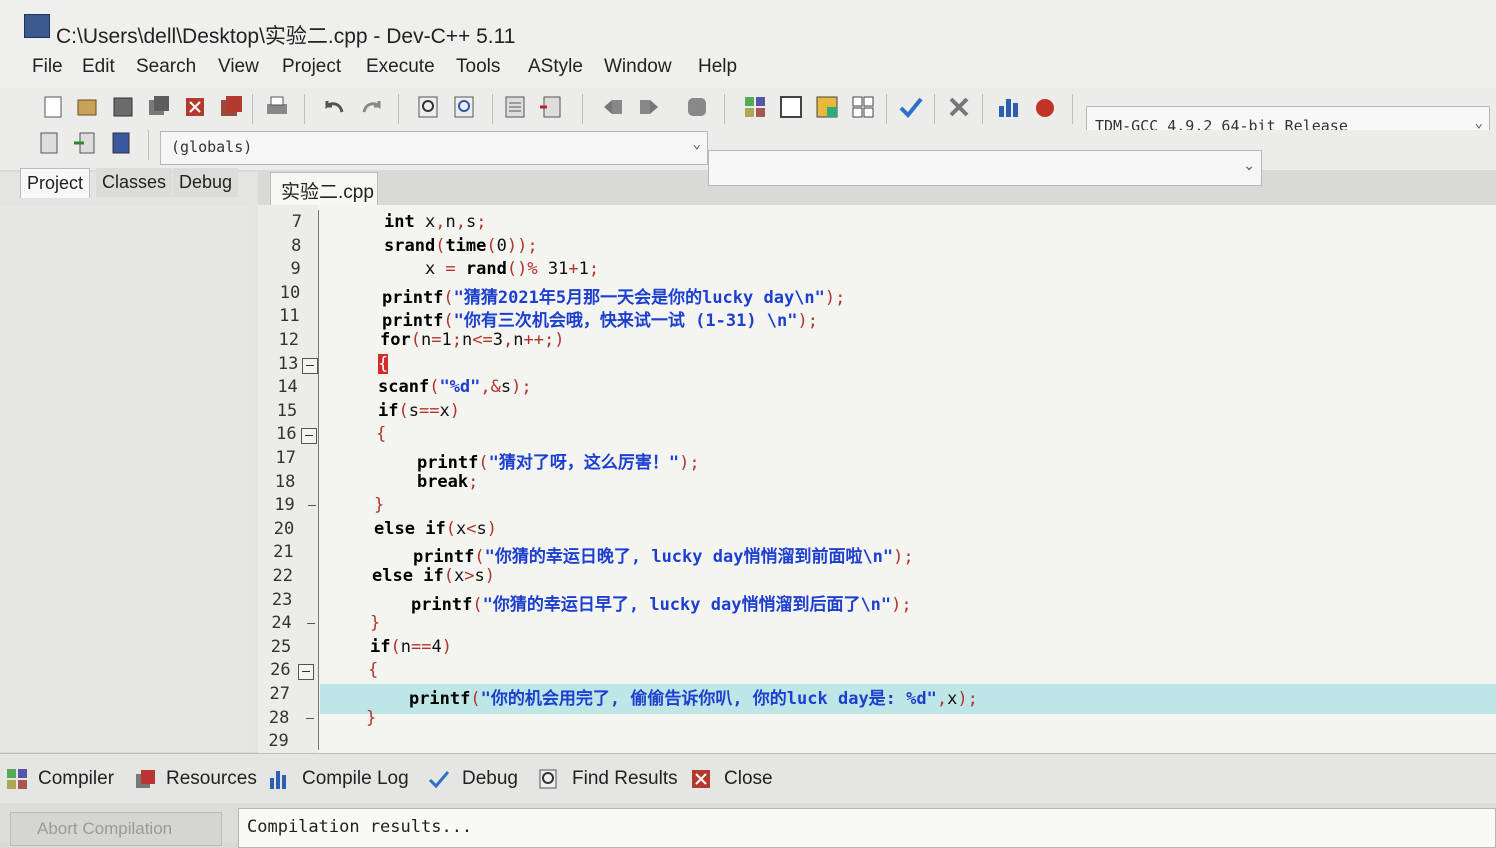 This screenshot has width=1496, height=848. Describe the element at coordinates (478, 67) in the screenshot. I see `menu-tools: Tools` at that location.